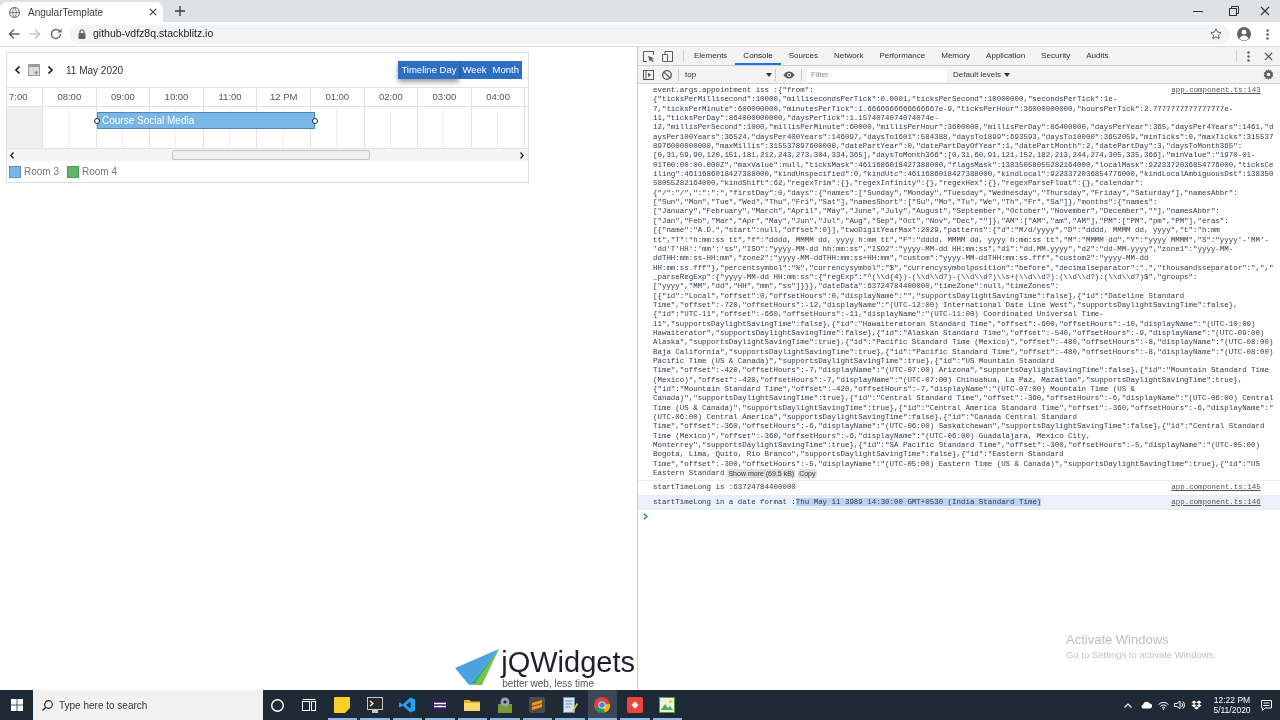  What do you see at coordinates (1146, 705) in the screenshot?
I see `cloud-icon` at bounding box center [1146, 705].